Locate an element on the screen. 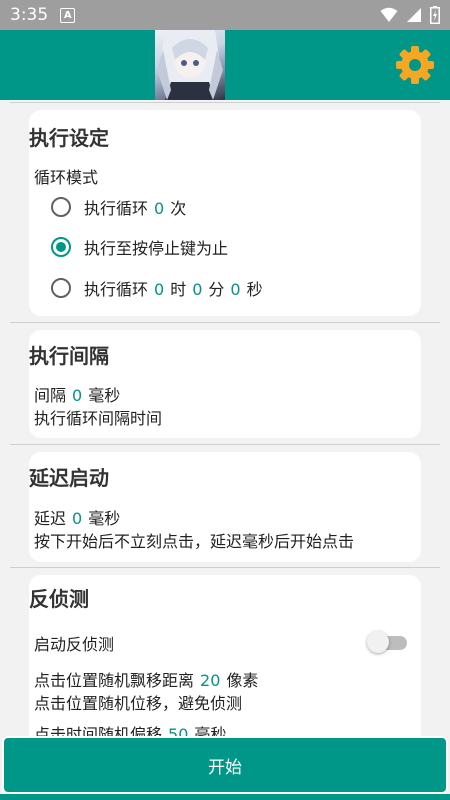 This screenshot has height=800, width=450. delay-start-title: 延迟启动 is located at coordinates (69, 478).